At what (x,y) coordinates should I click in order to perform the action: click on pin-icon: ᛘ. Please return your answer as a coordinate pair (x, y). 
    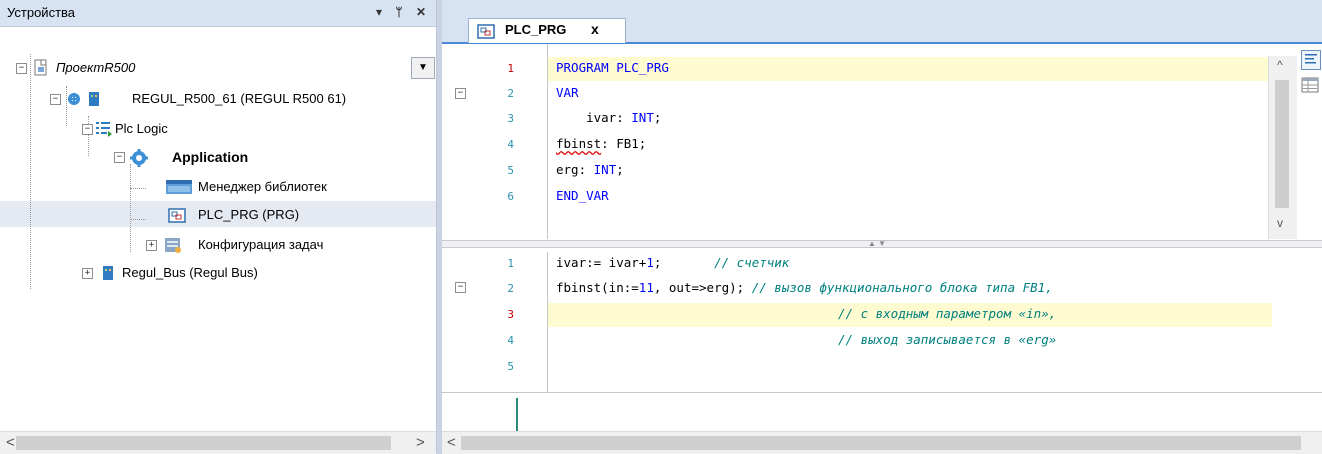
    Looking at the image, I should click on (399, 12).